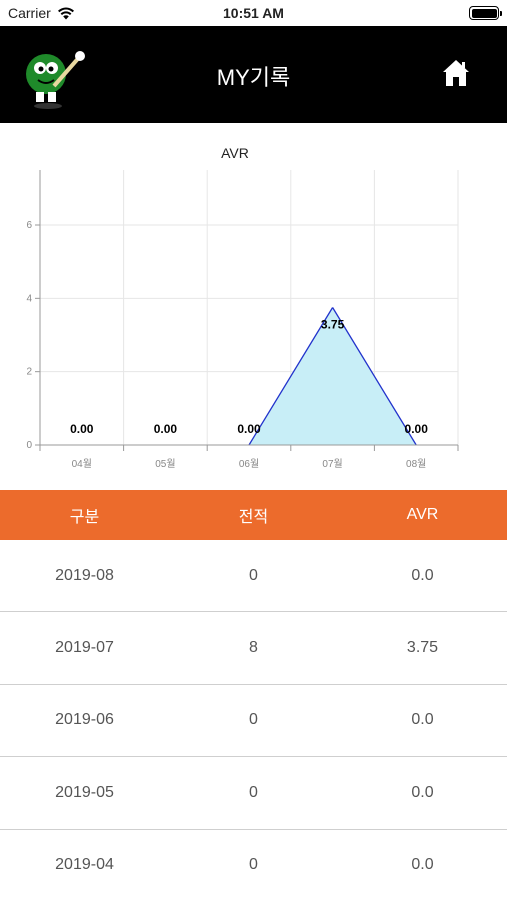 This screenshot has width=507, height=900. What do you see at coordinates (29, 372) in the screenshot?
I see `y-tick-label: 2` at bounding box center [29, 372].